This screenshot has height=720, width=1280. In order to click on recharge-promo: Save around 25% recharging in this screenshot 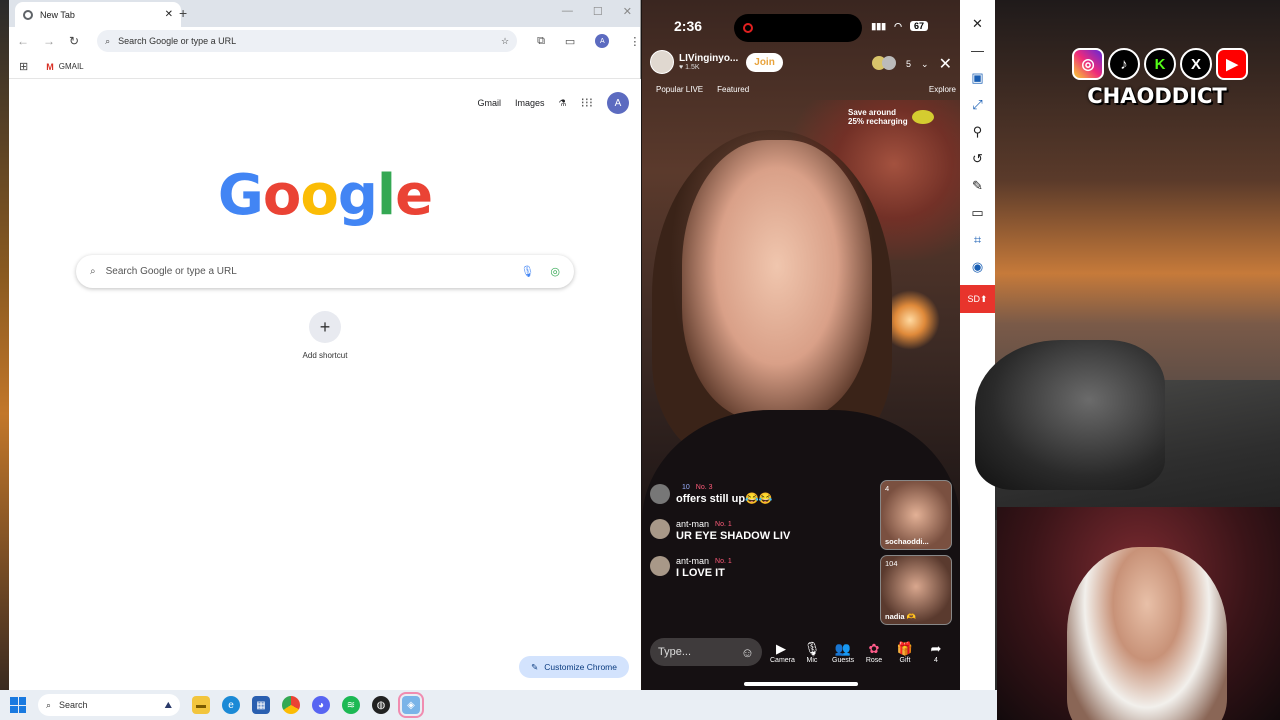, I will do `click(891, 117)`.